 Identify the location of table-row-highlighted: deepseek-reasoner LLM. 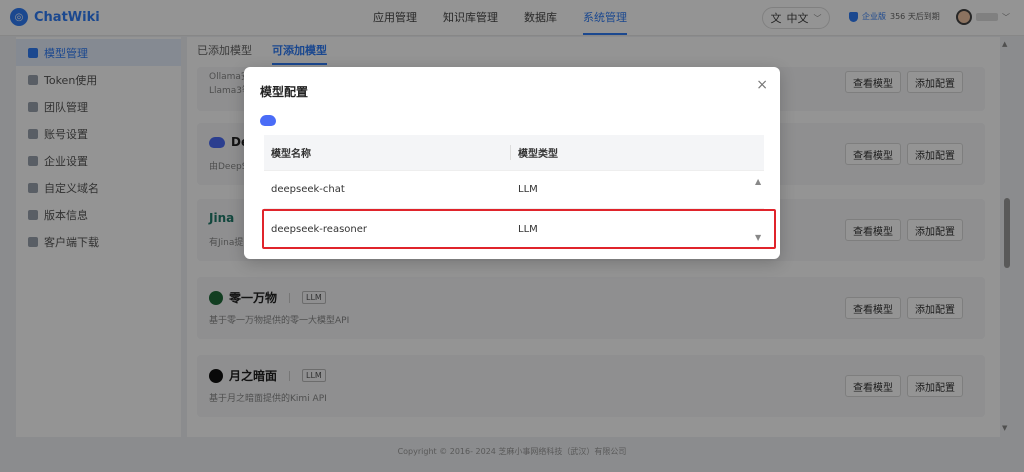
(519, 229).